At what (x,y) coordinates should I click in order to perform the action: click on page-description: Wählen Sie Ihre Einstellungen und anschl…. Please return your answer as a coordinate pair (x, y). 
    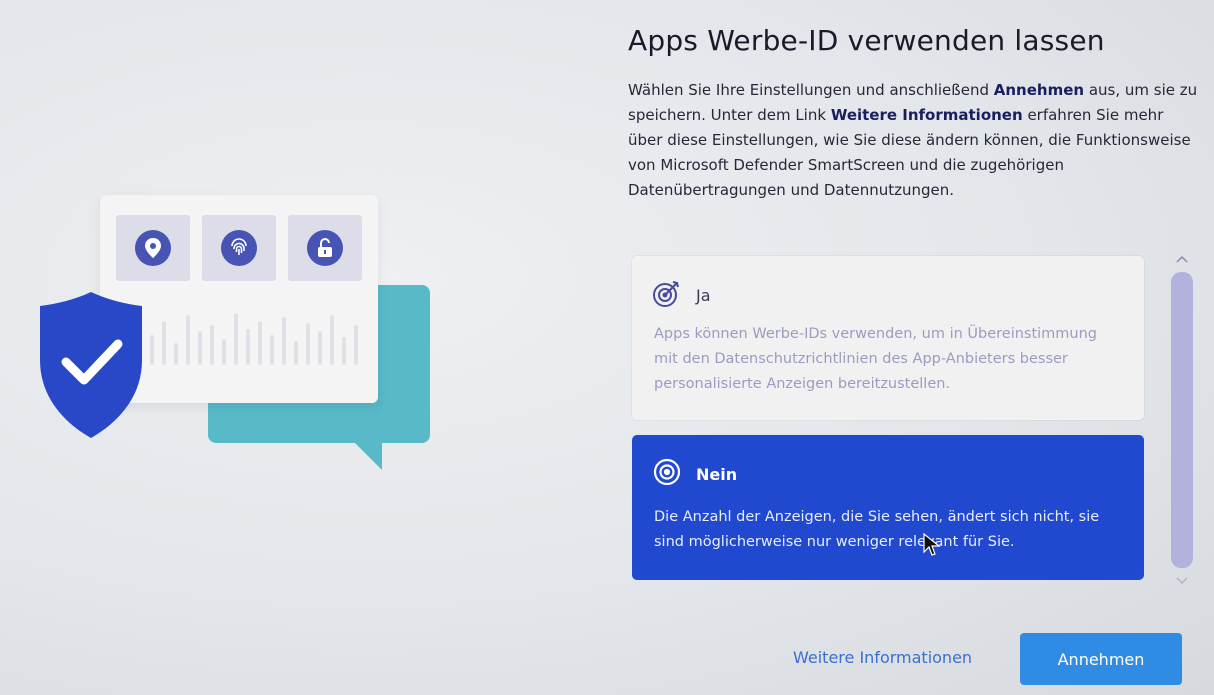
    Looking at the image, I should click on (913, 140).